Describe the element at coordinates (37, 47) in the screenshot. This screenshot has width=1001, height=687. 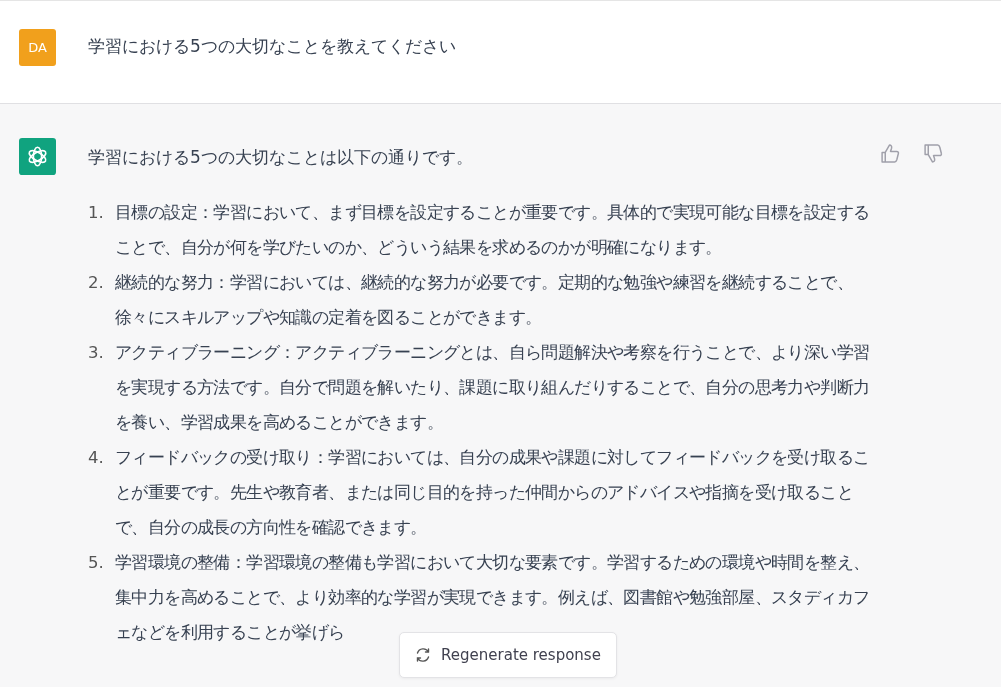
I see `user-avatar: DA` at that location.